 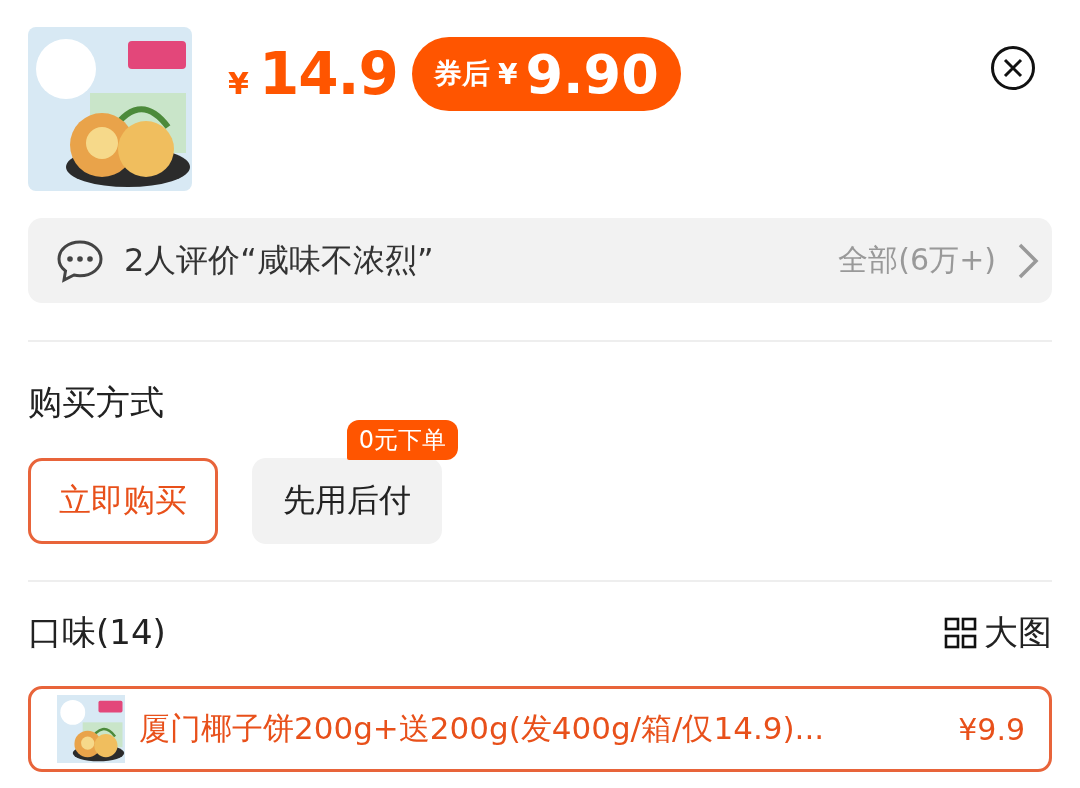 I want to click on flavor-price: ¥9.9, so click(x=991, y=729).